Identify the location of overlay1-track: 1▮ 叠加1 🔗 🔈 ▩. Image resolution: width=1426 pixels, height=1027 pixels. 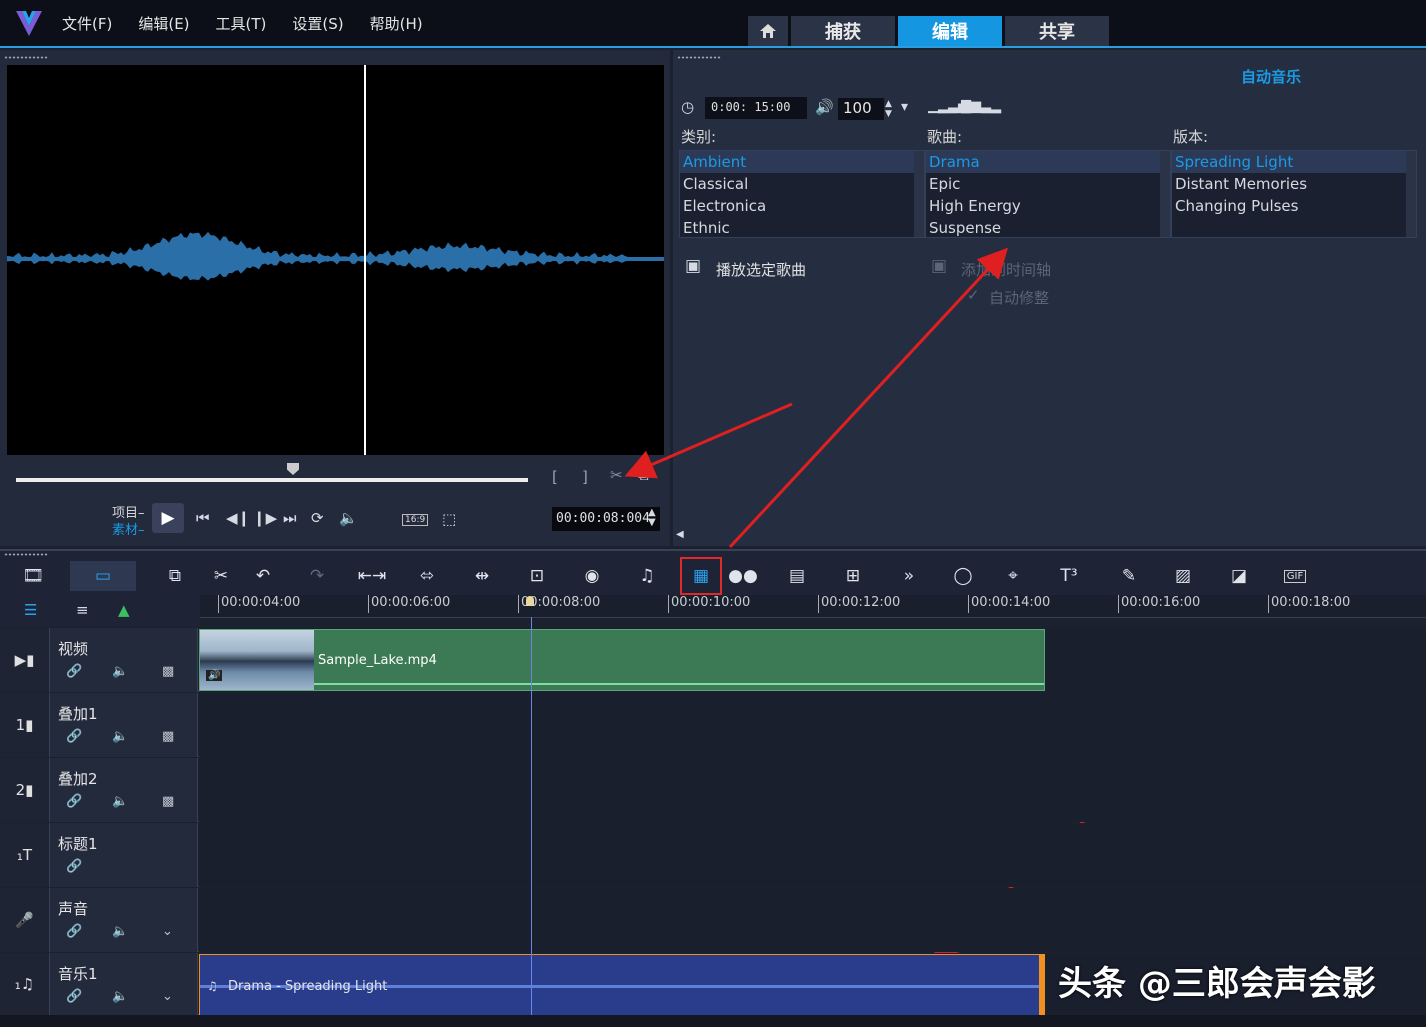
(713, 725).